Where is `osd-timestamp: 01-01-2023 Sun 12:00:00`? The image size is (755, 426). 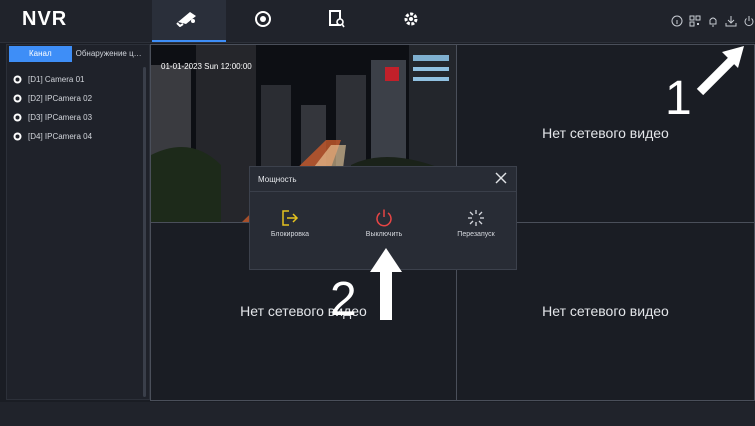 osd-timestamp: 01-01-2023 Sun 12:00:00 is located at coordinates (206, 66).